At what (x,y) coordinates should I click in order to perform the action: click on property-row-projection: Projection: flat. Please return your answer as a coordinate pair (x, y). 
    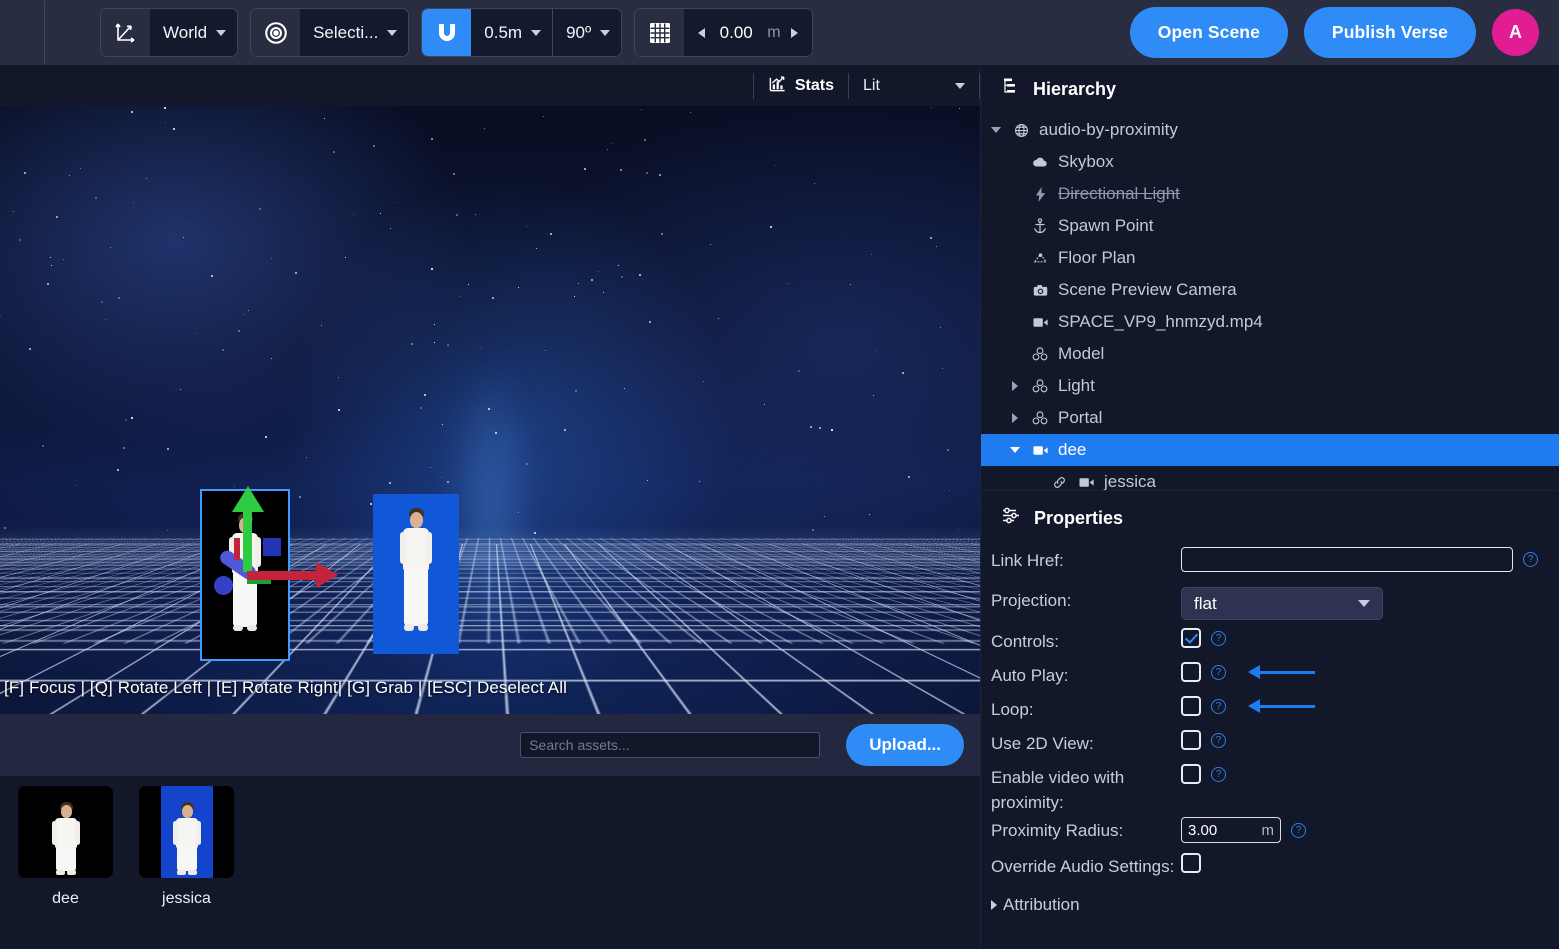
    Looking at the image, I should click on (1270, 605).